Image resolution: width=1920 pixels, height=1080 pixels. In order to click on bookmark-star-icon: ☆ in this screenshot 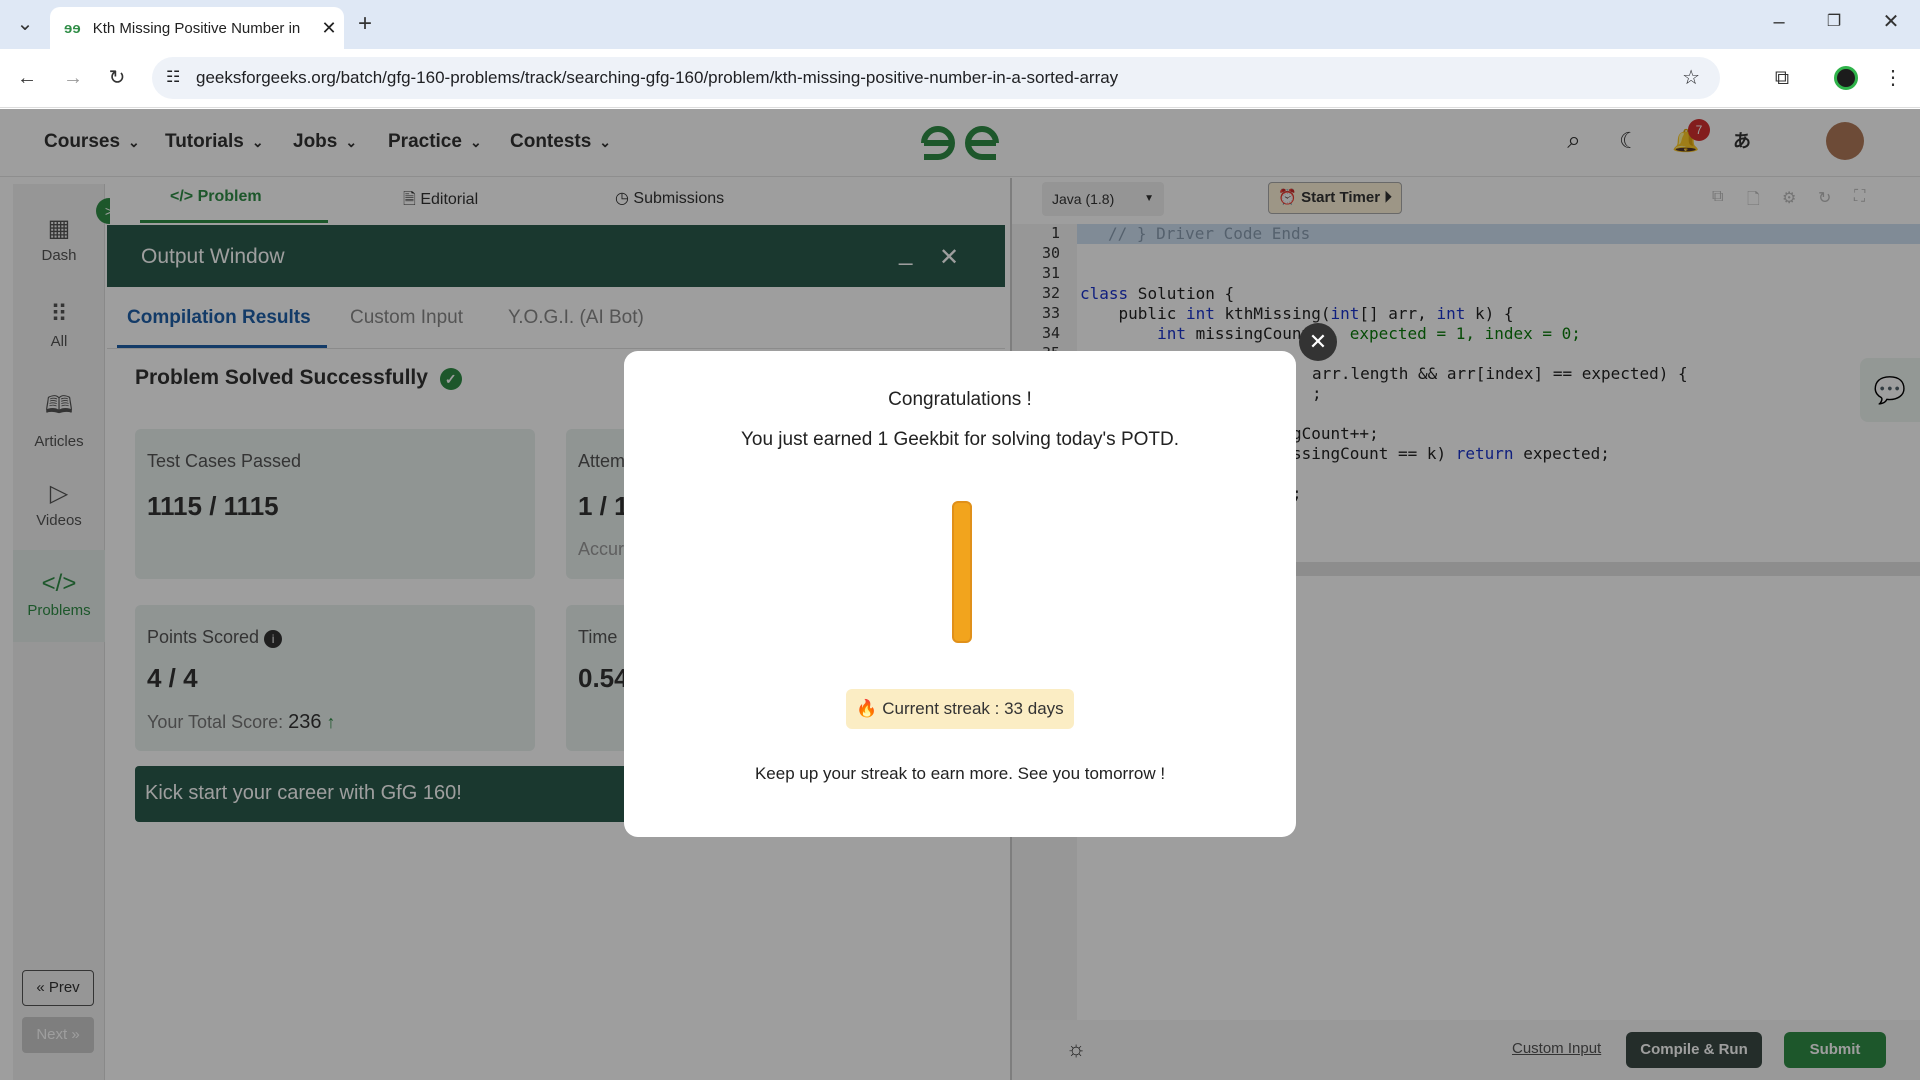, I will do `click(1691, 77)`.